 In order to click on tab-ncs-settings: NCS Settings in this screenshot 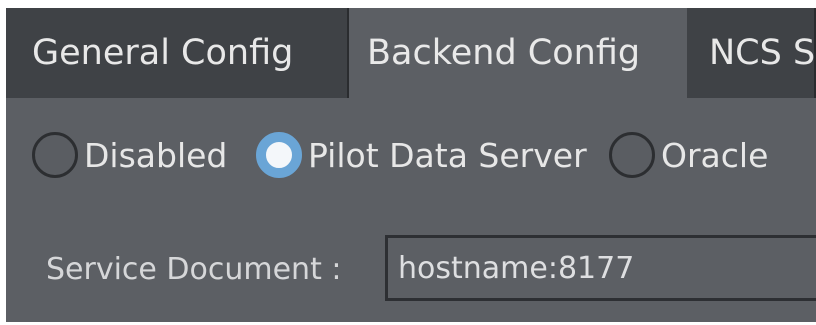, I will do `click(751, 53)`.